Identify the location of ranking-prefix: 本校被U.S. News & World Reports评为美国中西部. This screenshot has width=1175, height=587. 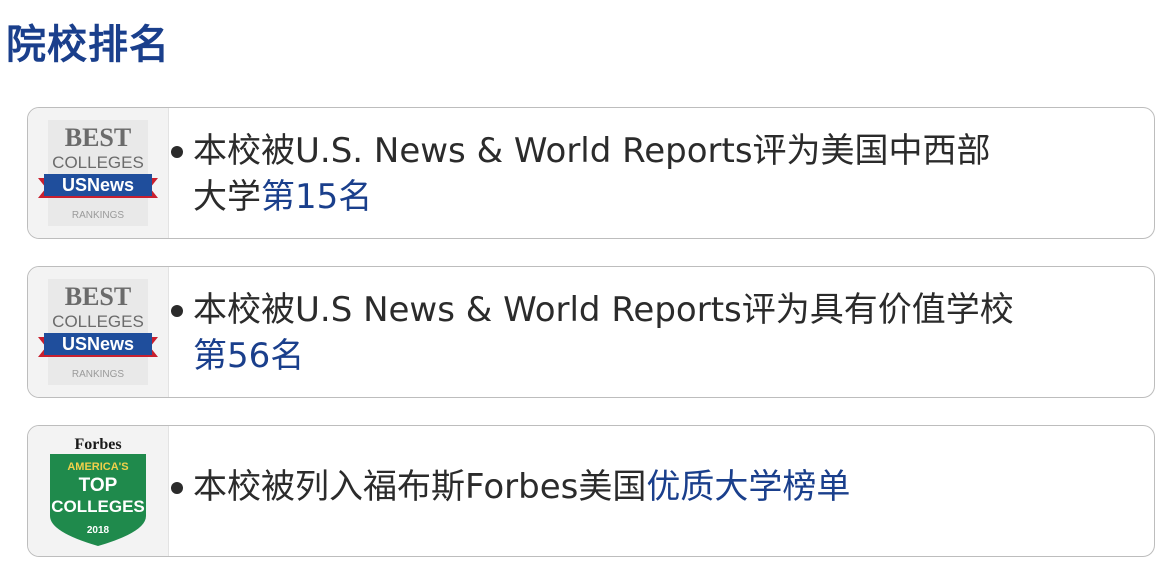
(592, 151).